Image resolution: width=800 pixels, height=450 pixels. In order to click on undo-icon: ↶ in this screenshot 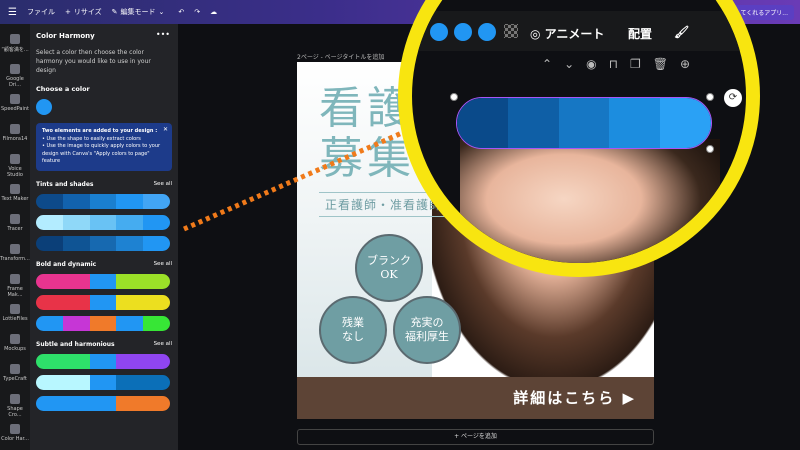, I will do `click(181, 12)`.